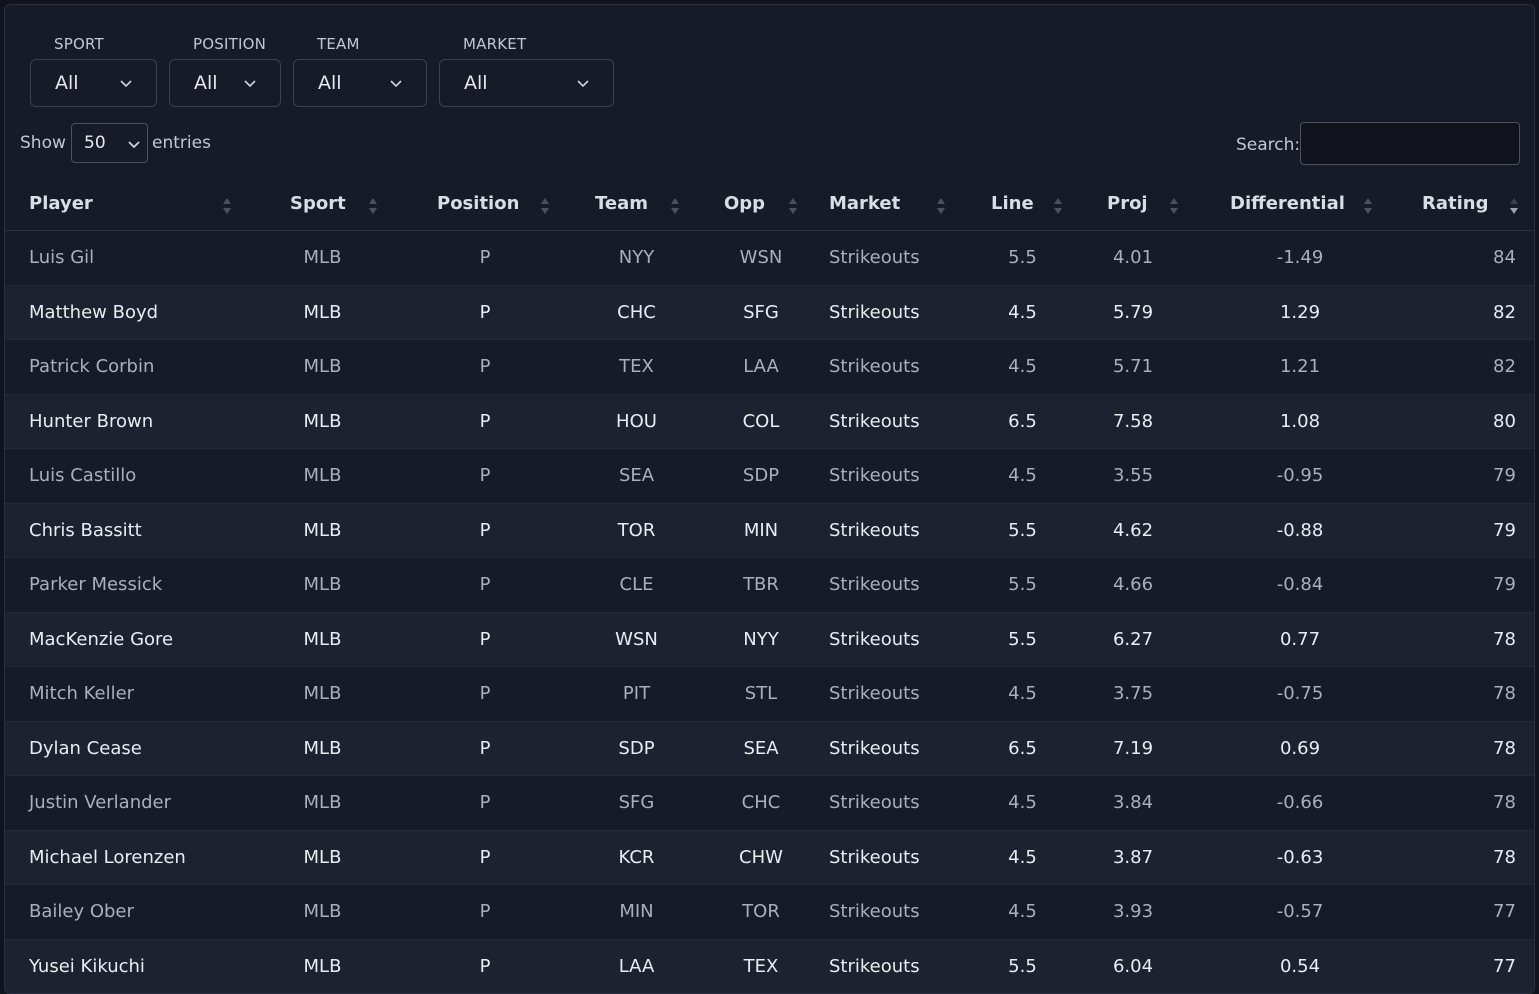 The width and height of the screenshot is (1539, 994). I want to click on cell-player: Luis Gil, so click(125, 258).